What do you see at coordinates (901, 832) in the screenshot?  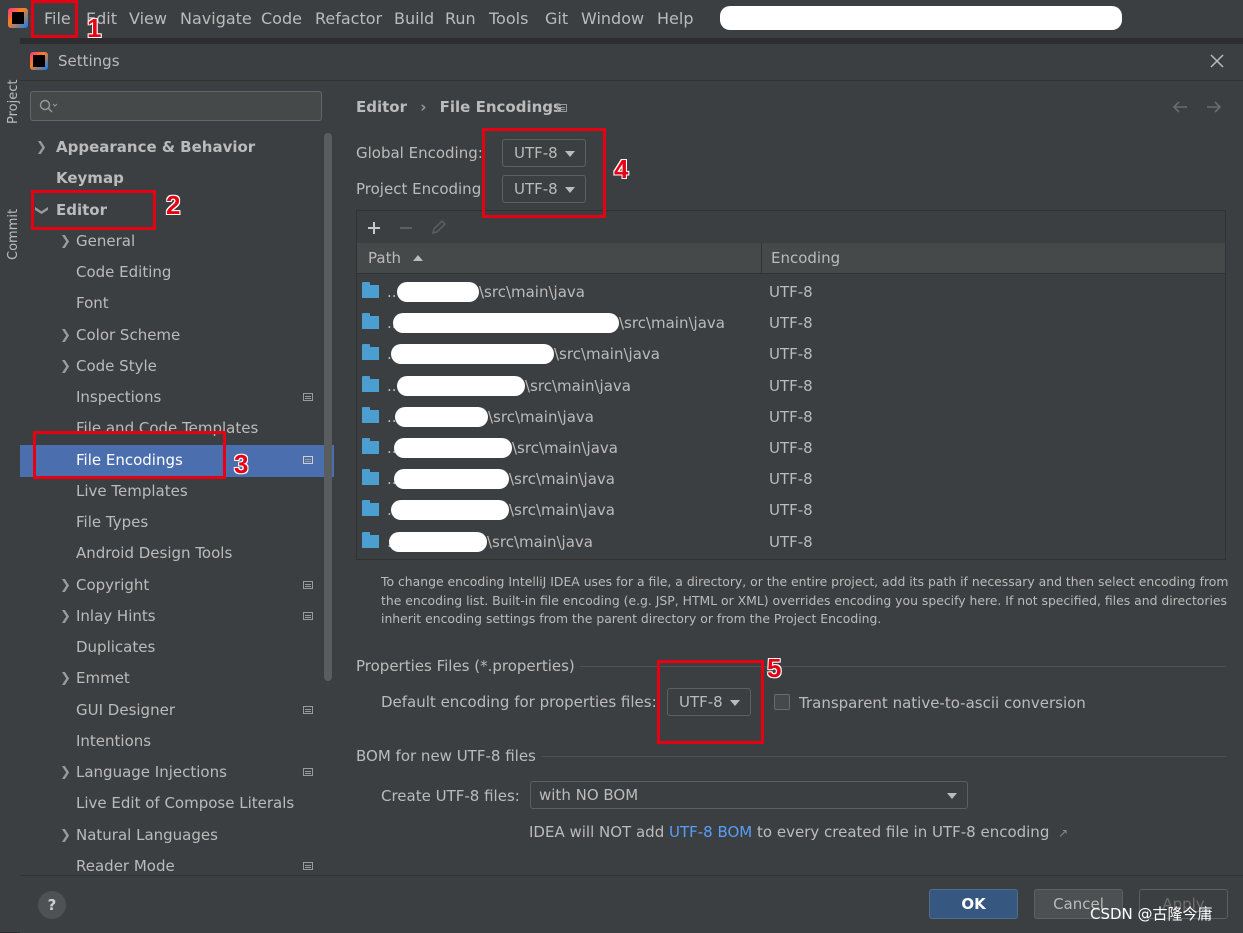 I see `bom-note-text: to every created file in UTF-8 encoding` at bounding box center [901, 832].